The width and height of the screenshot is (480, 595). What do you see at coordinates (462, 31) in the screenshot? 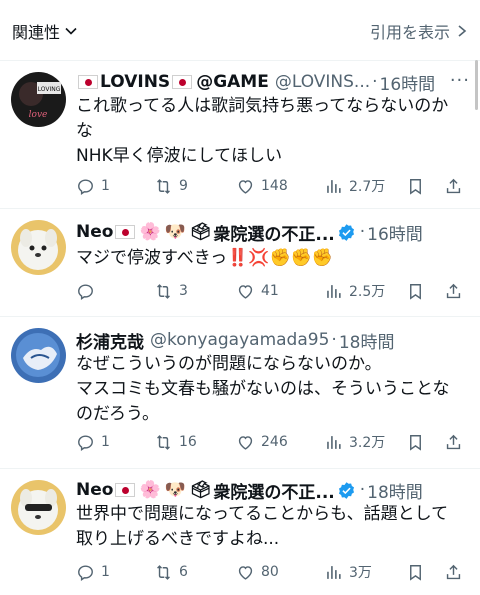
I see `chevron-right-icon` at bounding box center [462, 31].